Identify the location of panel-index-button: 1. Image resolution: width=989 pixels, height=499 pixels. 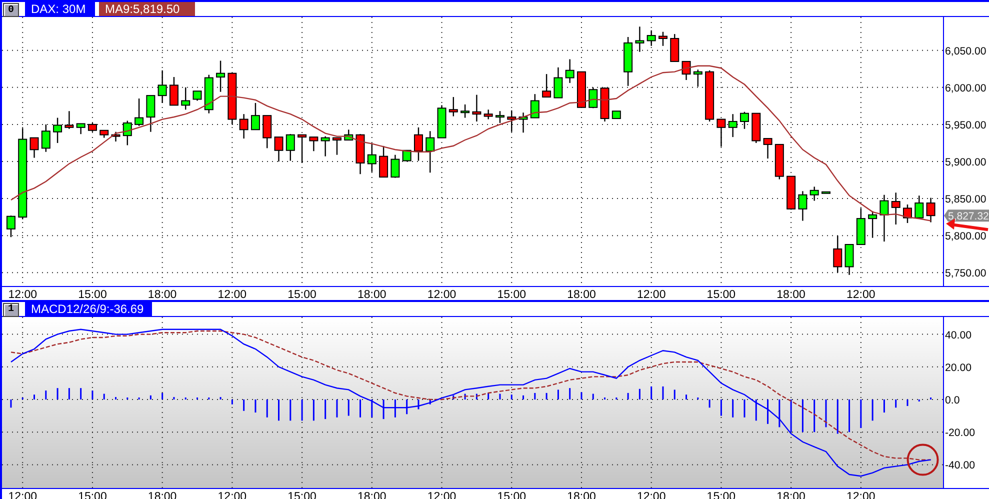
(11, 309).